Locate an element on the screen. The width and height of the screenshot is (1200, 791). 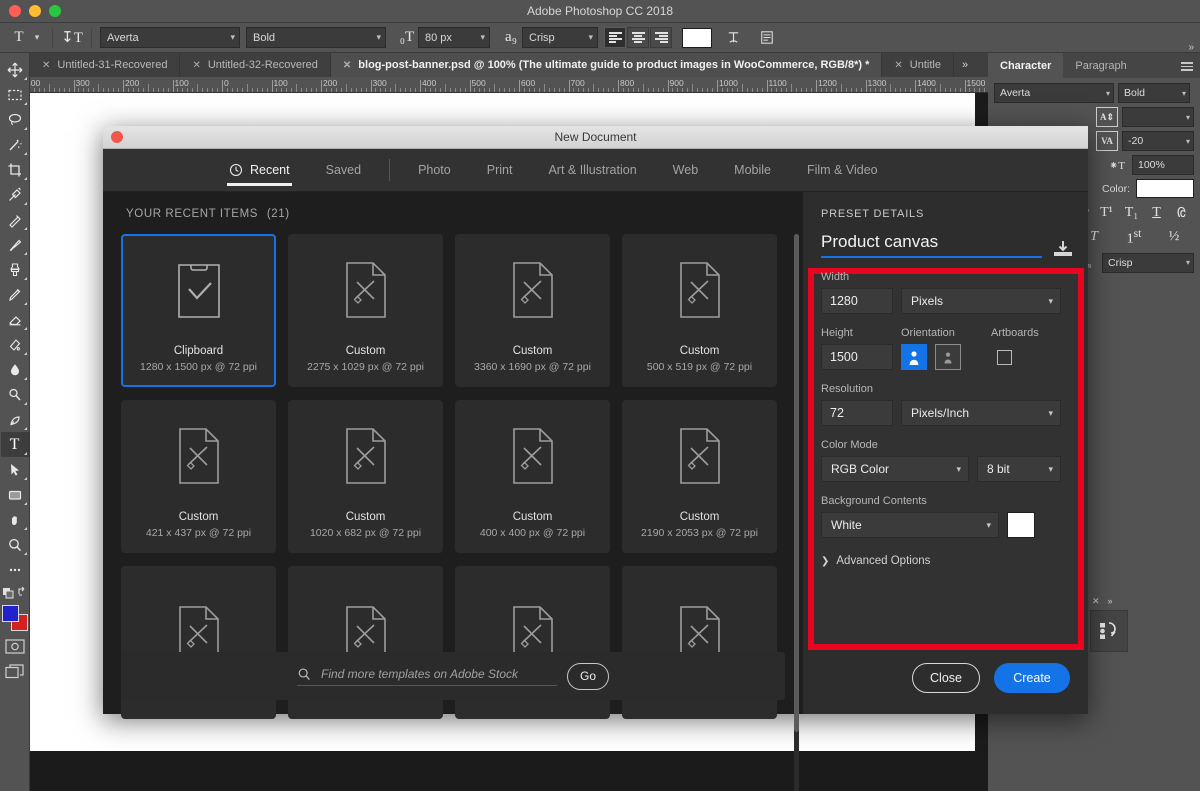
hand-tool-icon is located at coordinates (15, 519).